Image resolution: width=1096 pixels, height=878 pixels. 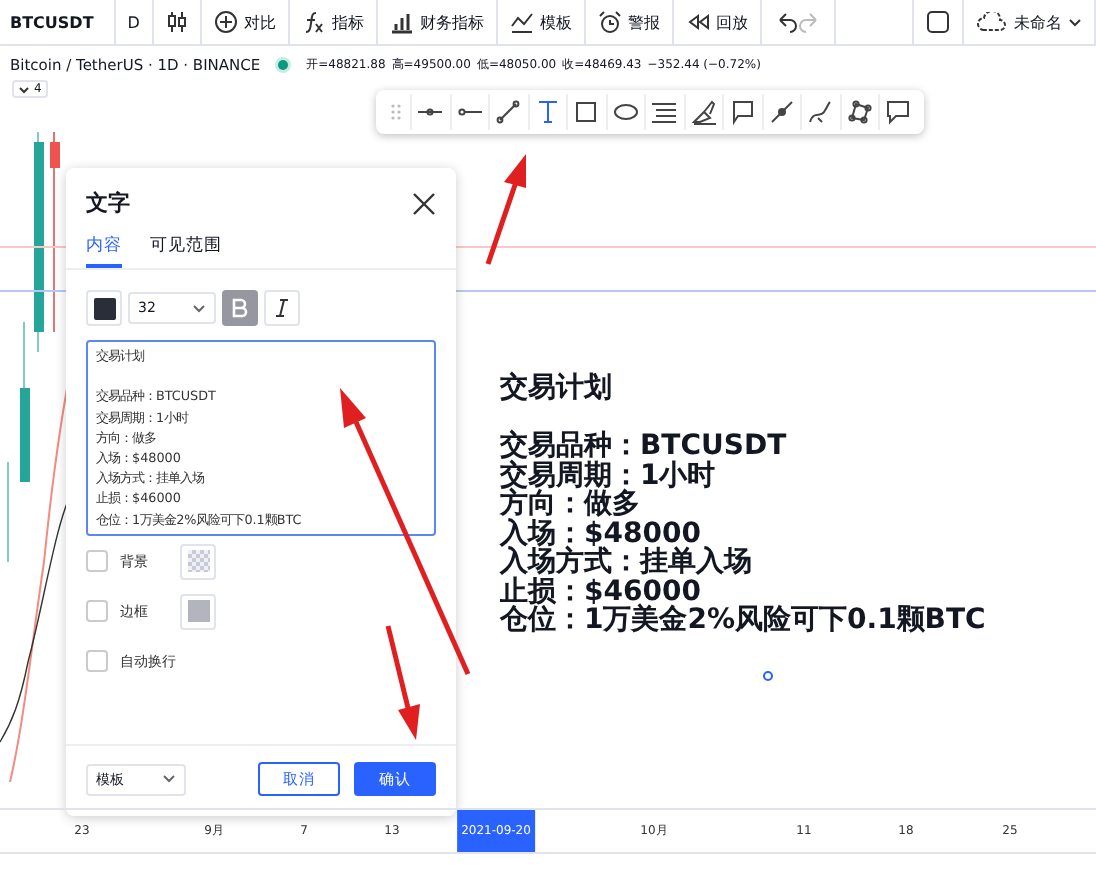 What do you see at coordinates (521, 22) in the screenshot?
I see `line-chart-icon` at bounding box center [521, 22].